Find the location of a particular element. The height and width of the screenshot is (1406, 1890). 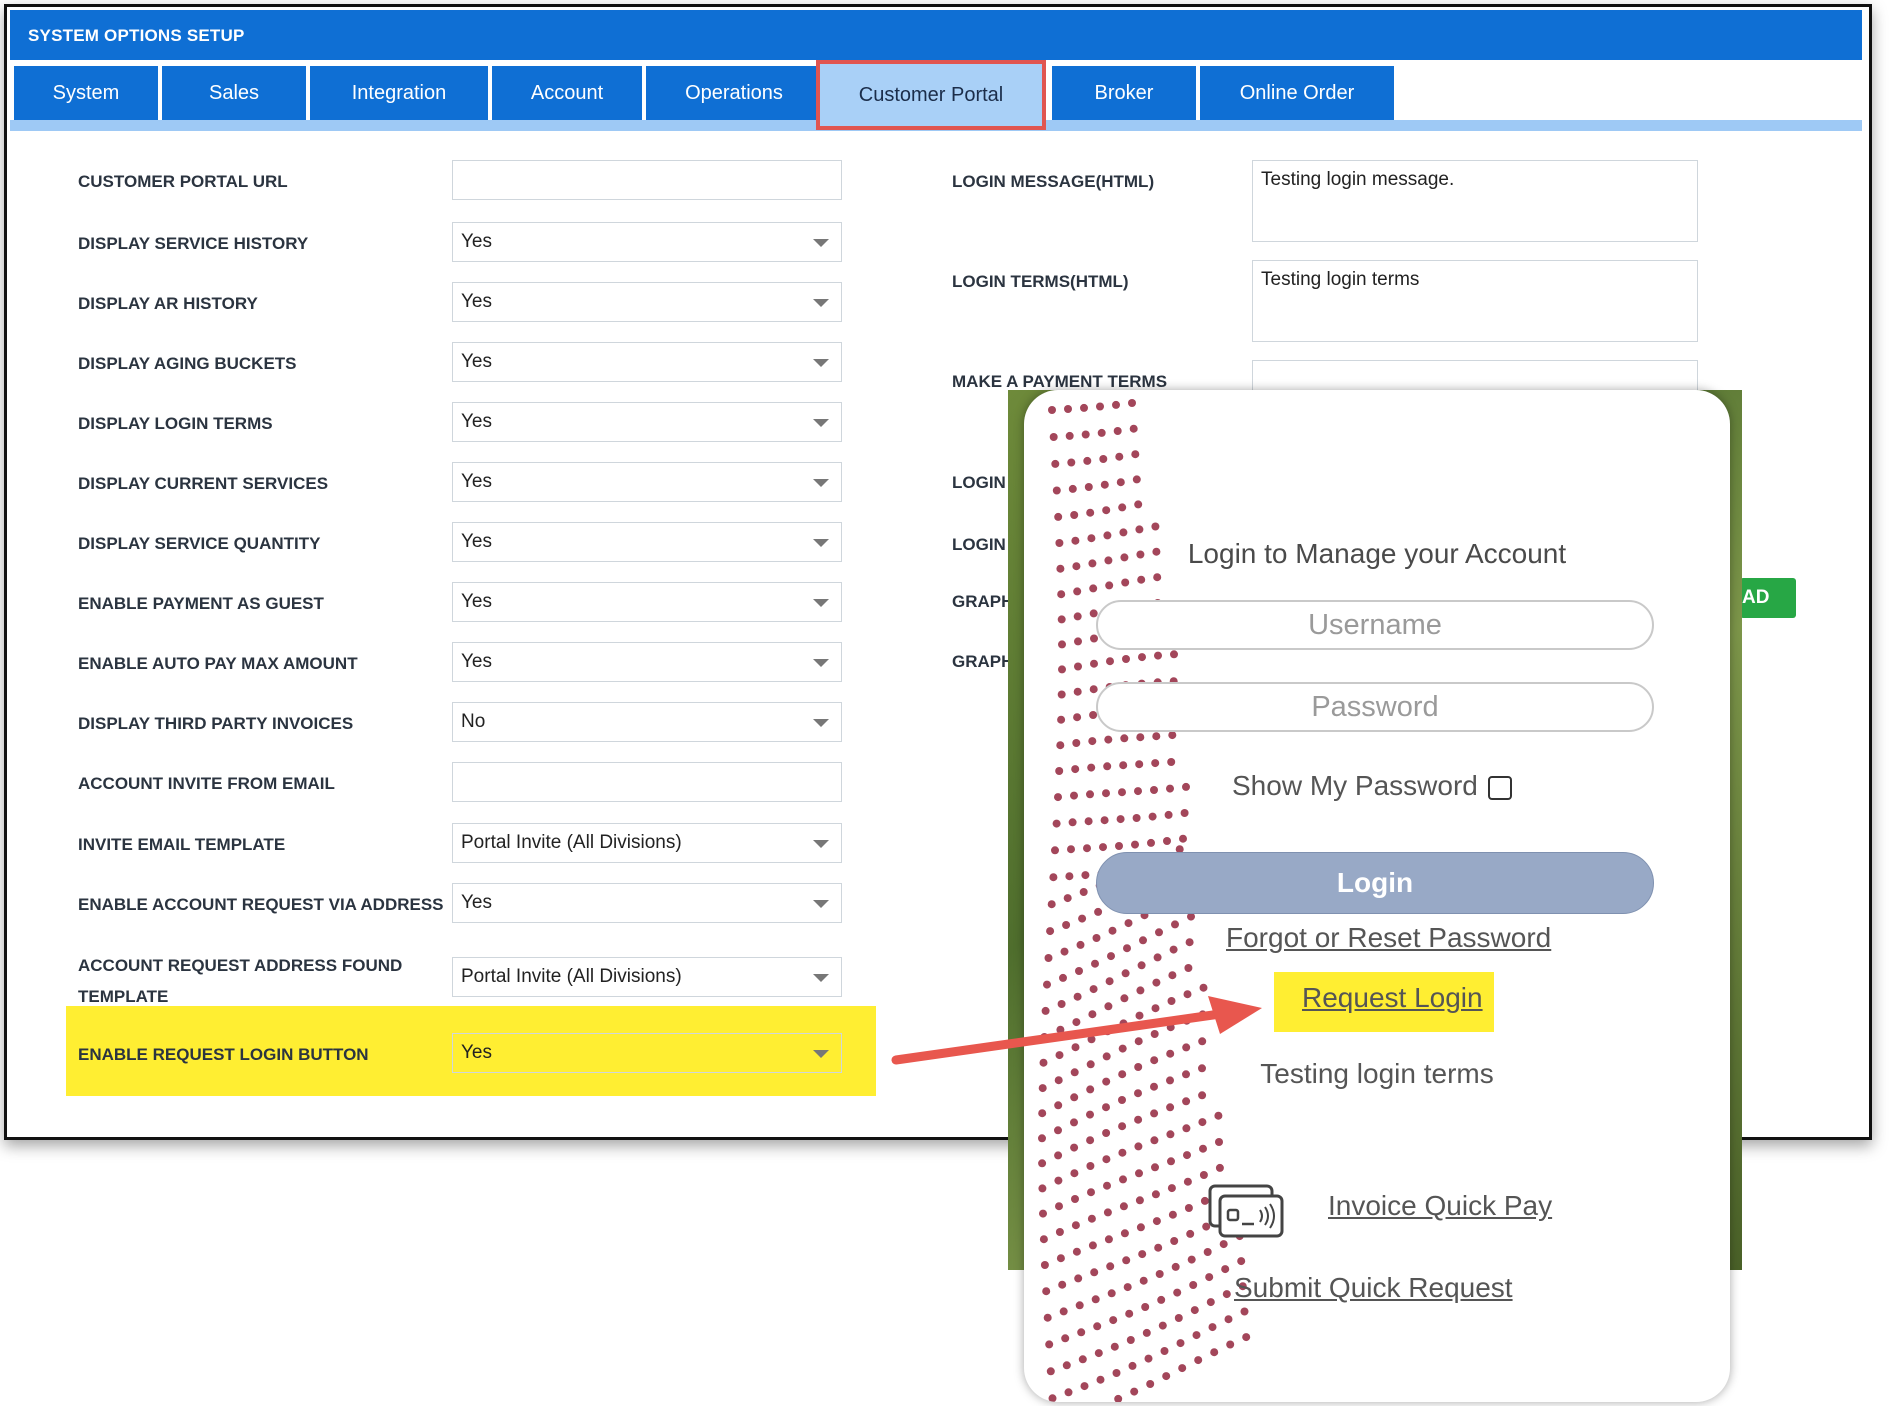

show-password-checkbox is located at coordinates (1500, 788).